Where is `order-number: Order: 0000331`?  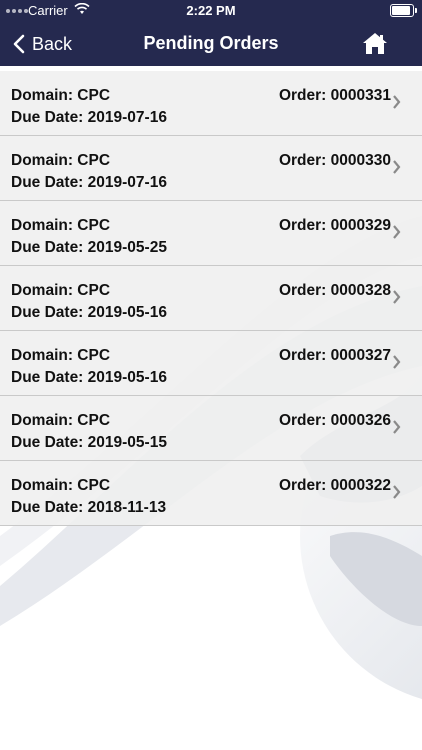 order-number: Order: 0000331 is located at coordinates (334, 95).